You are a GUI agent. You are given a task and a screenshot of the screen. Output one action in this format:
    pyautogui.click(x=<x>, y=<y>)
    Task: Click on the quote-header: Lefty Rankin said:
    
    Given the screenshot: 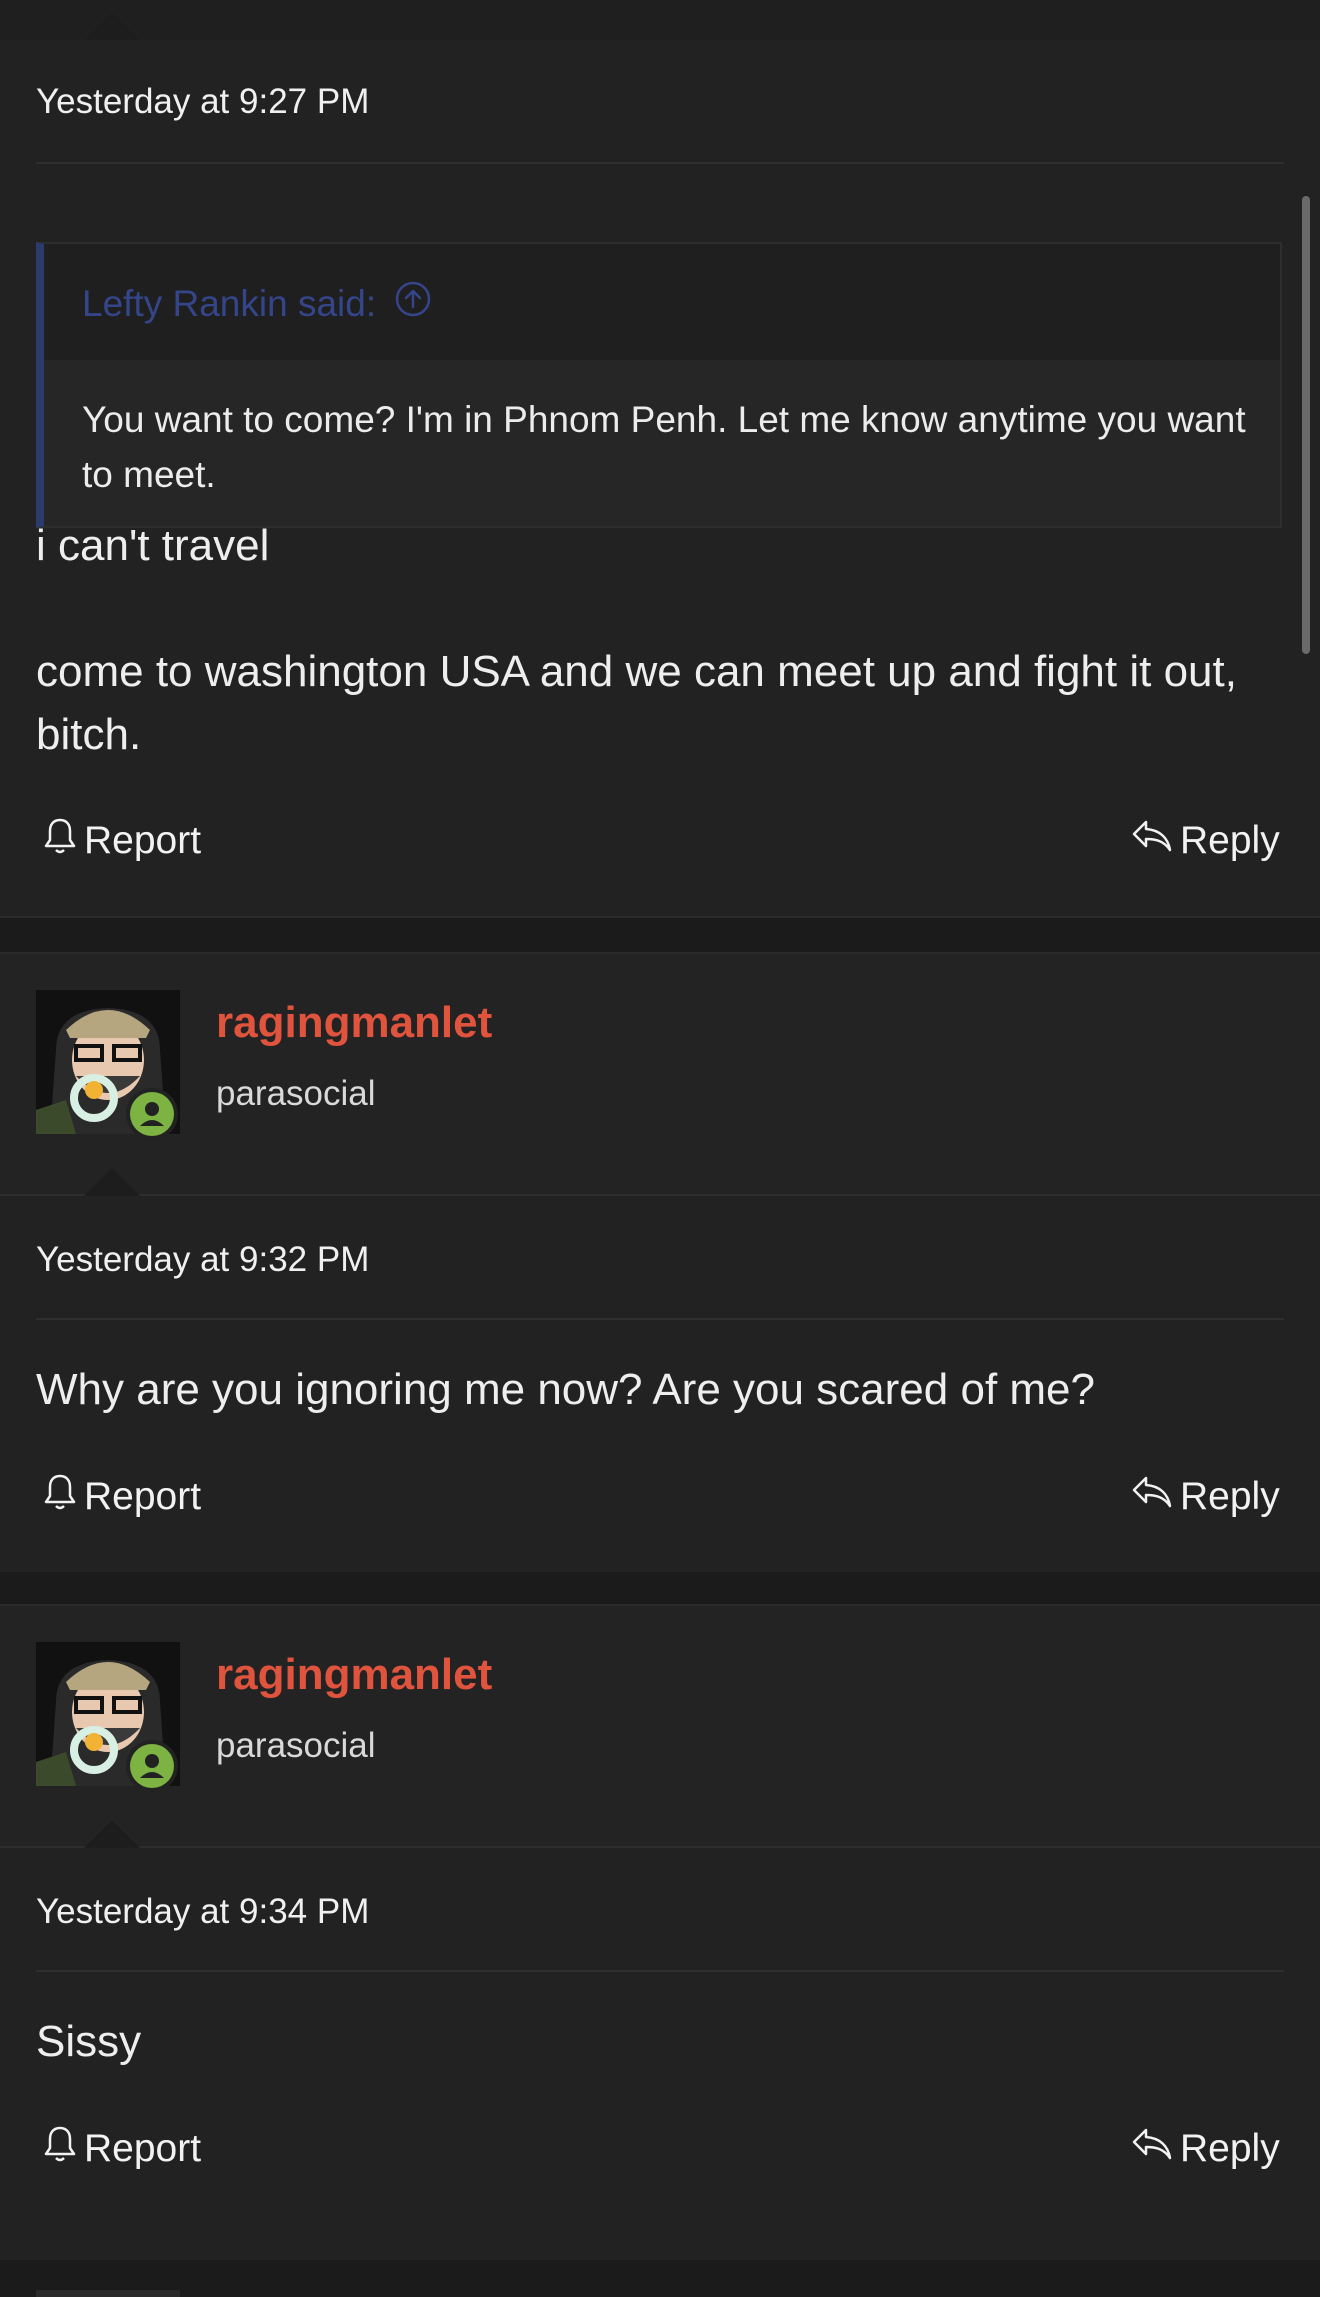 What is the action you would take?
    pyautogui.click(x=662, y=302)
    